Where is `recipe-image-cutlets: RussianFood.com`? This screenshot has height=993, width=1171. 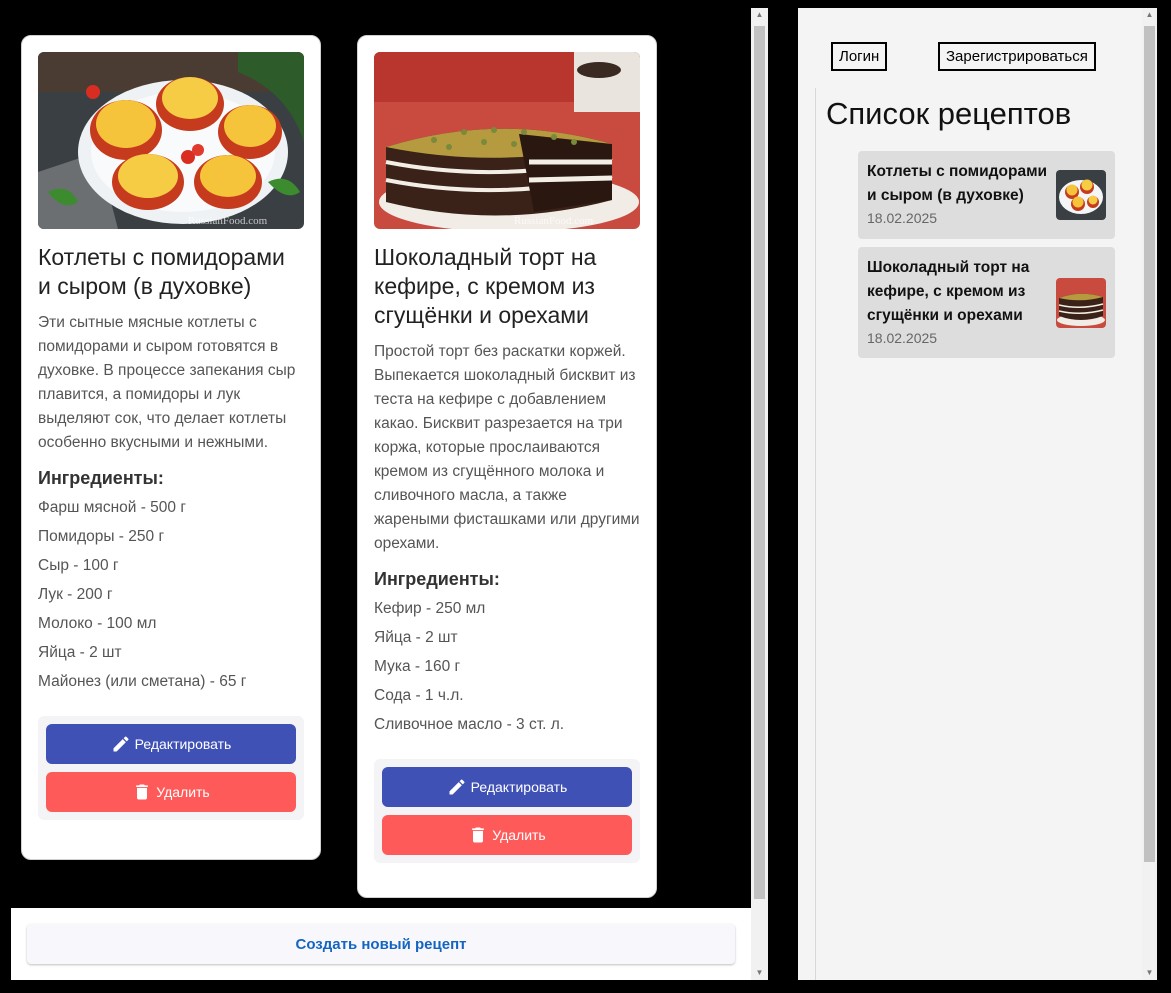 recipe-image-cutlets: RussianFood.com is located at coordinates (171, 140).